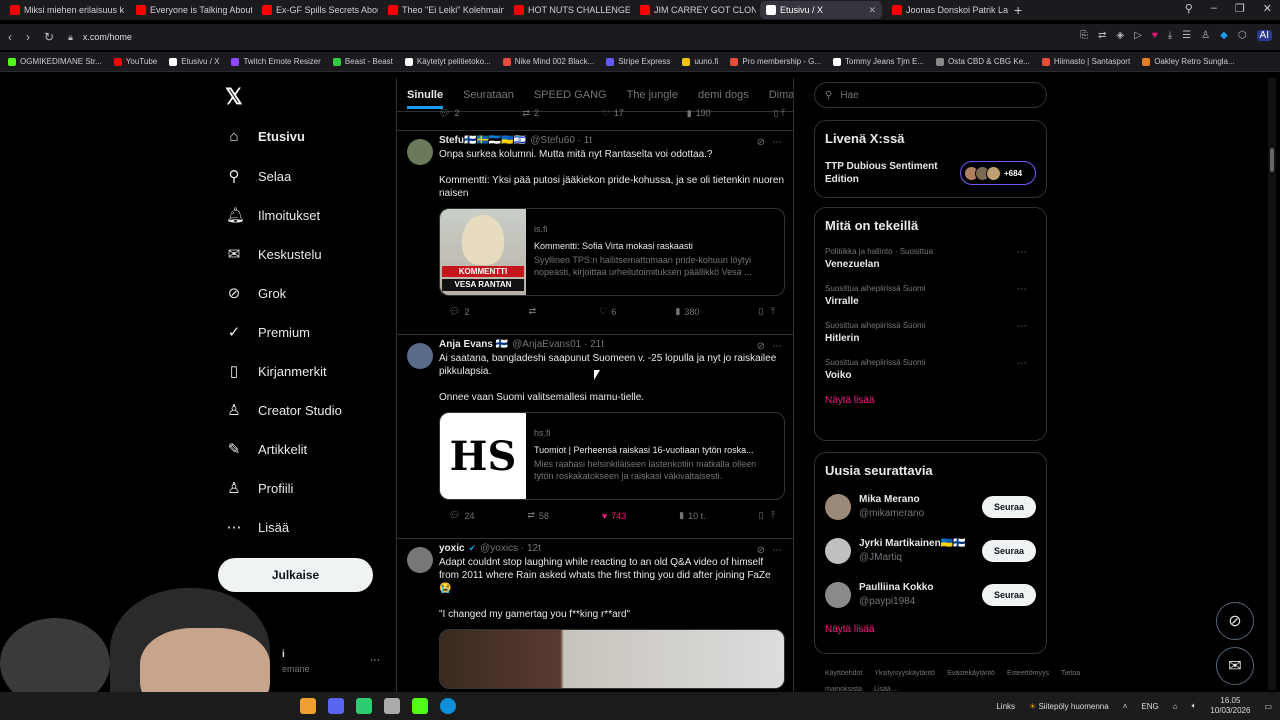 Image resolution: width=1280 pixels, height=720 pixels. Describe the element at coordinates (194, 61) in the screenshot. I see `bookmark-item: Etusivu / X` at that location.